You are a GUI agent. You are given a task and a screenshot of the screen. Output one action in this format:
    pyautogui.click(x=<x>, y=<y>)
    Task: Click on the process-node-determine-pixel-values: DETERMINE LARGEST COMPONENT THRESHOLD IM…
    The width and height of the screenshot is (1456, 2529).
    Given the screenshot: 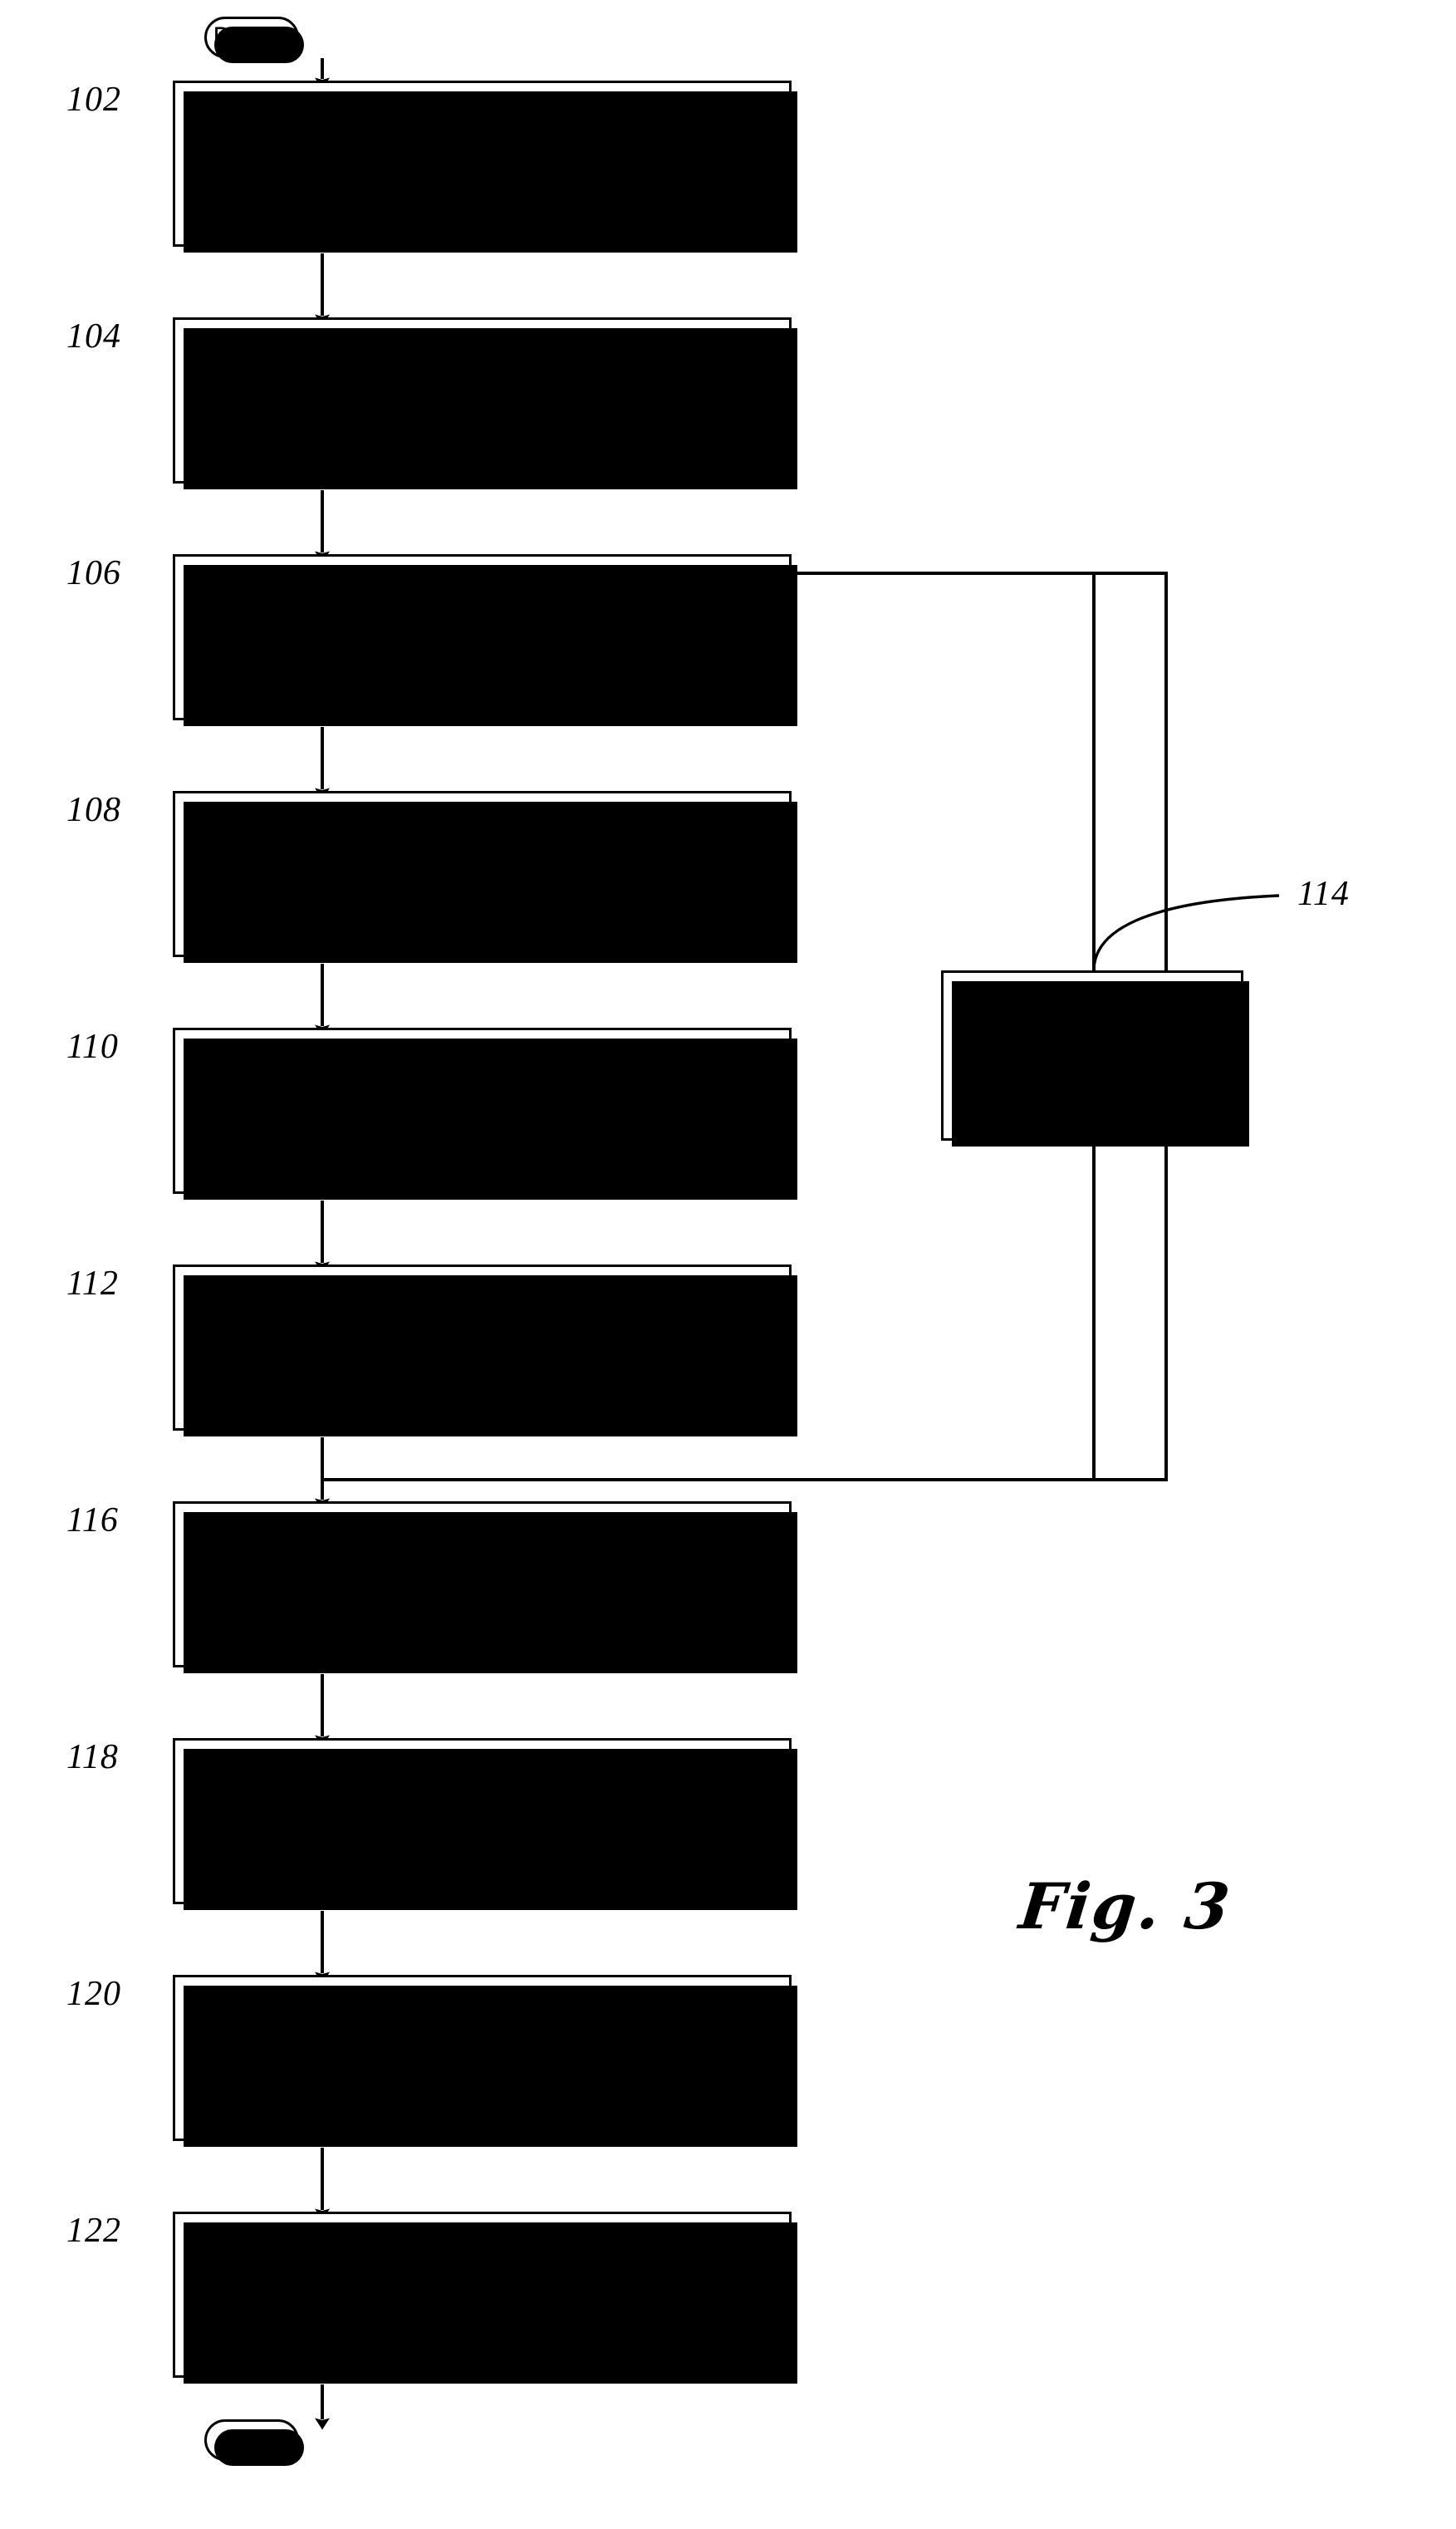 What is the action you would take?
    pyautogui.click(x=485, y=2061)
    